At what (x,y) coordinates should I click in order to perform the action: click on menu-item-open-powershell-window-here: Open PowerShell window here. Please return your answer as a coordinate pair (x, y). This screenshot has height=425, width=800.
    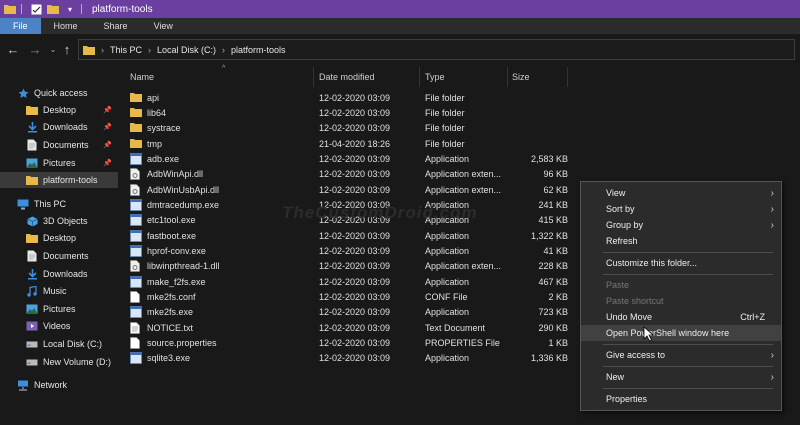
    Looking at the image, I should click on (681, 333).